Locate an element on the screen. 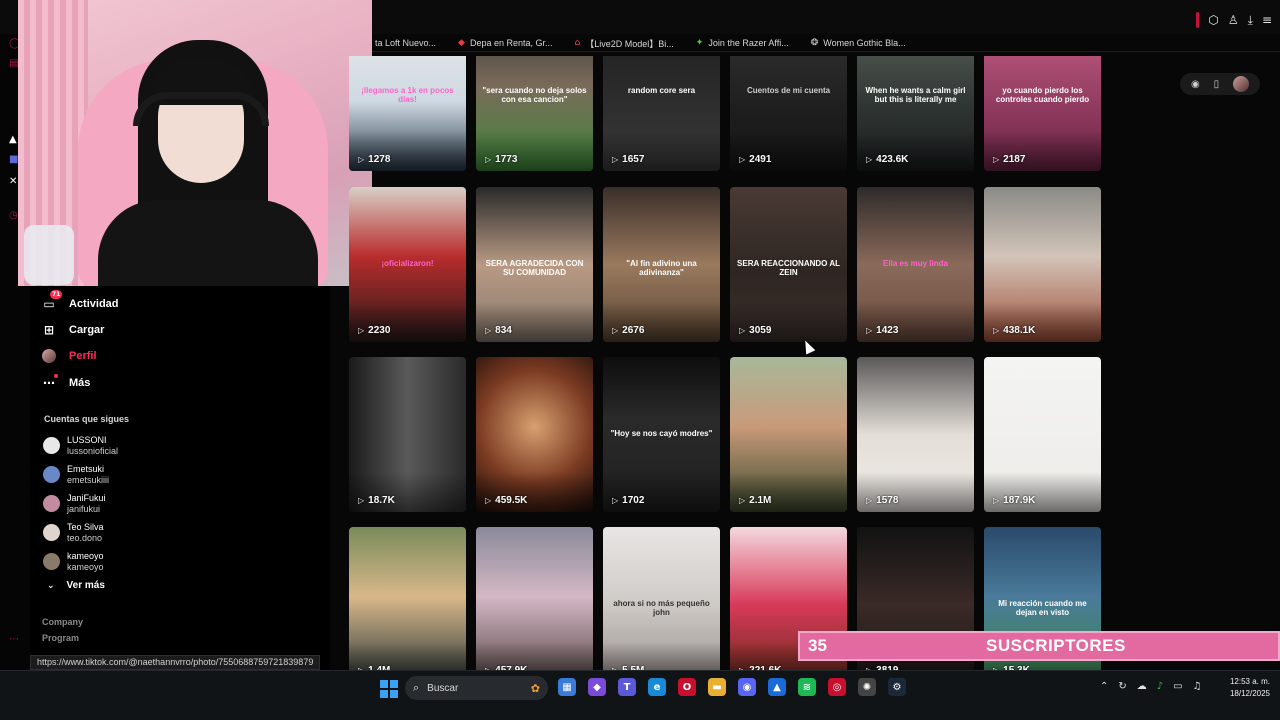 Image resolution: width=1280 pixels, height=720 pixels. inbox-icon: ▭ 71 is located at coordinates (53, 300).